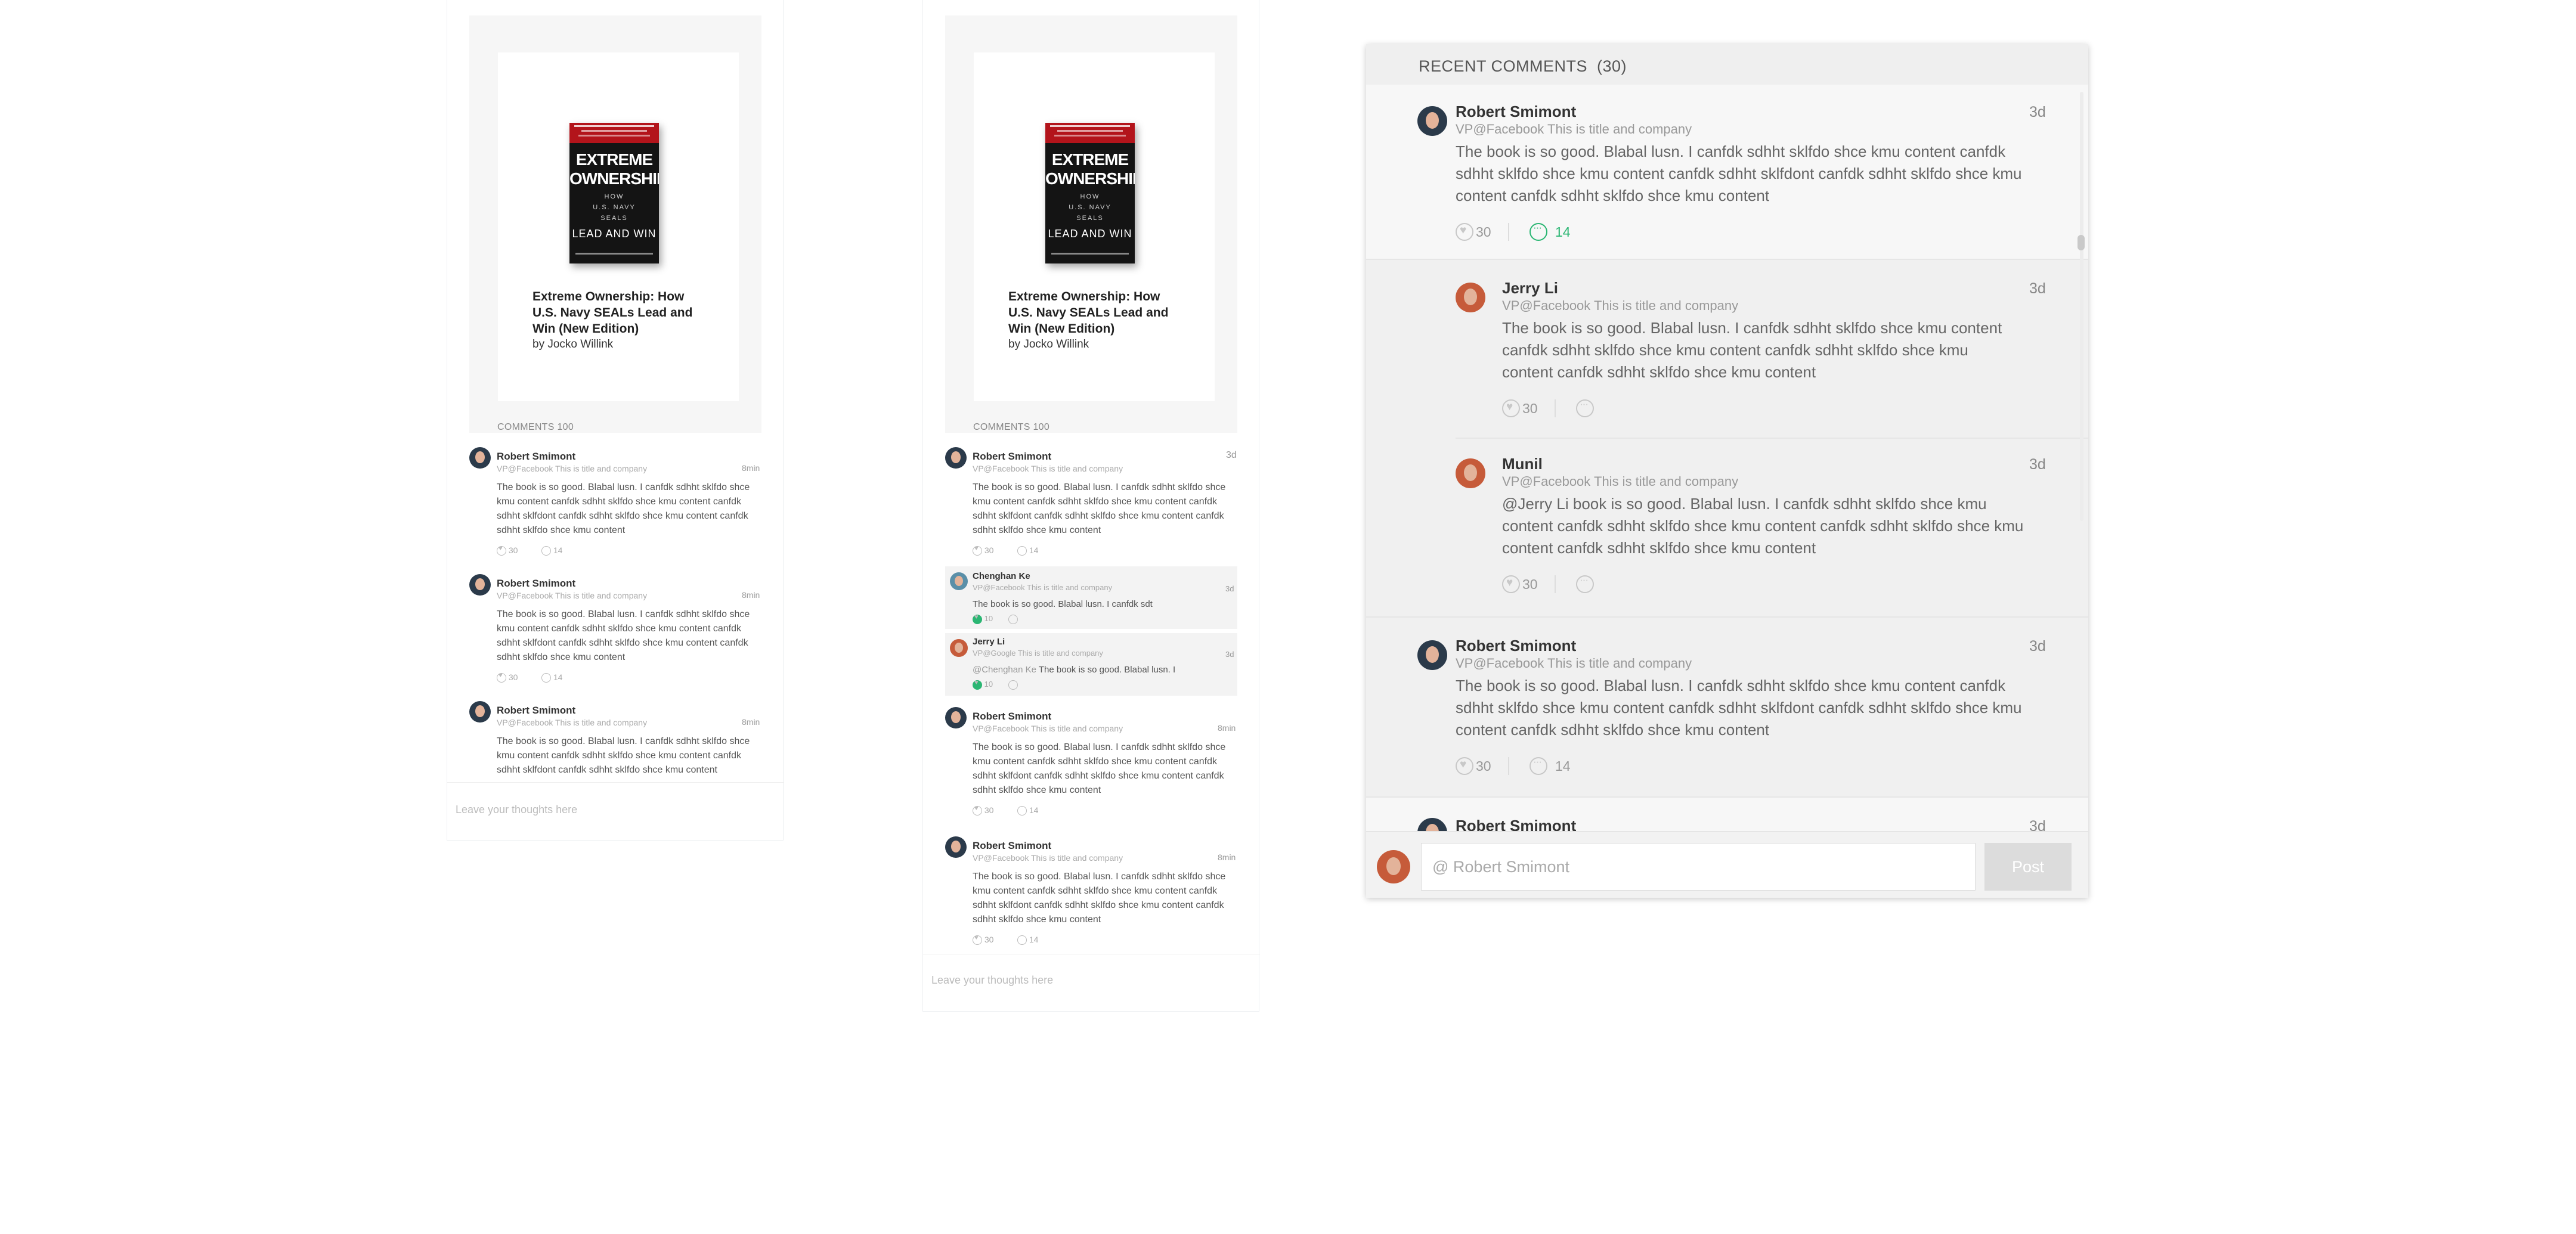 Image resolution: width=2576 pixels, height=1234 pixels. Describe the element at coordinates (2081, 307) in the screenshot. I see `scrollbar` at that location.